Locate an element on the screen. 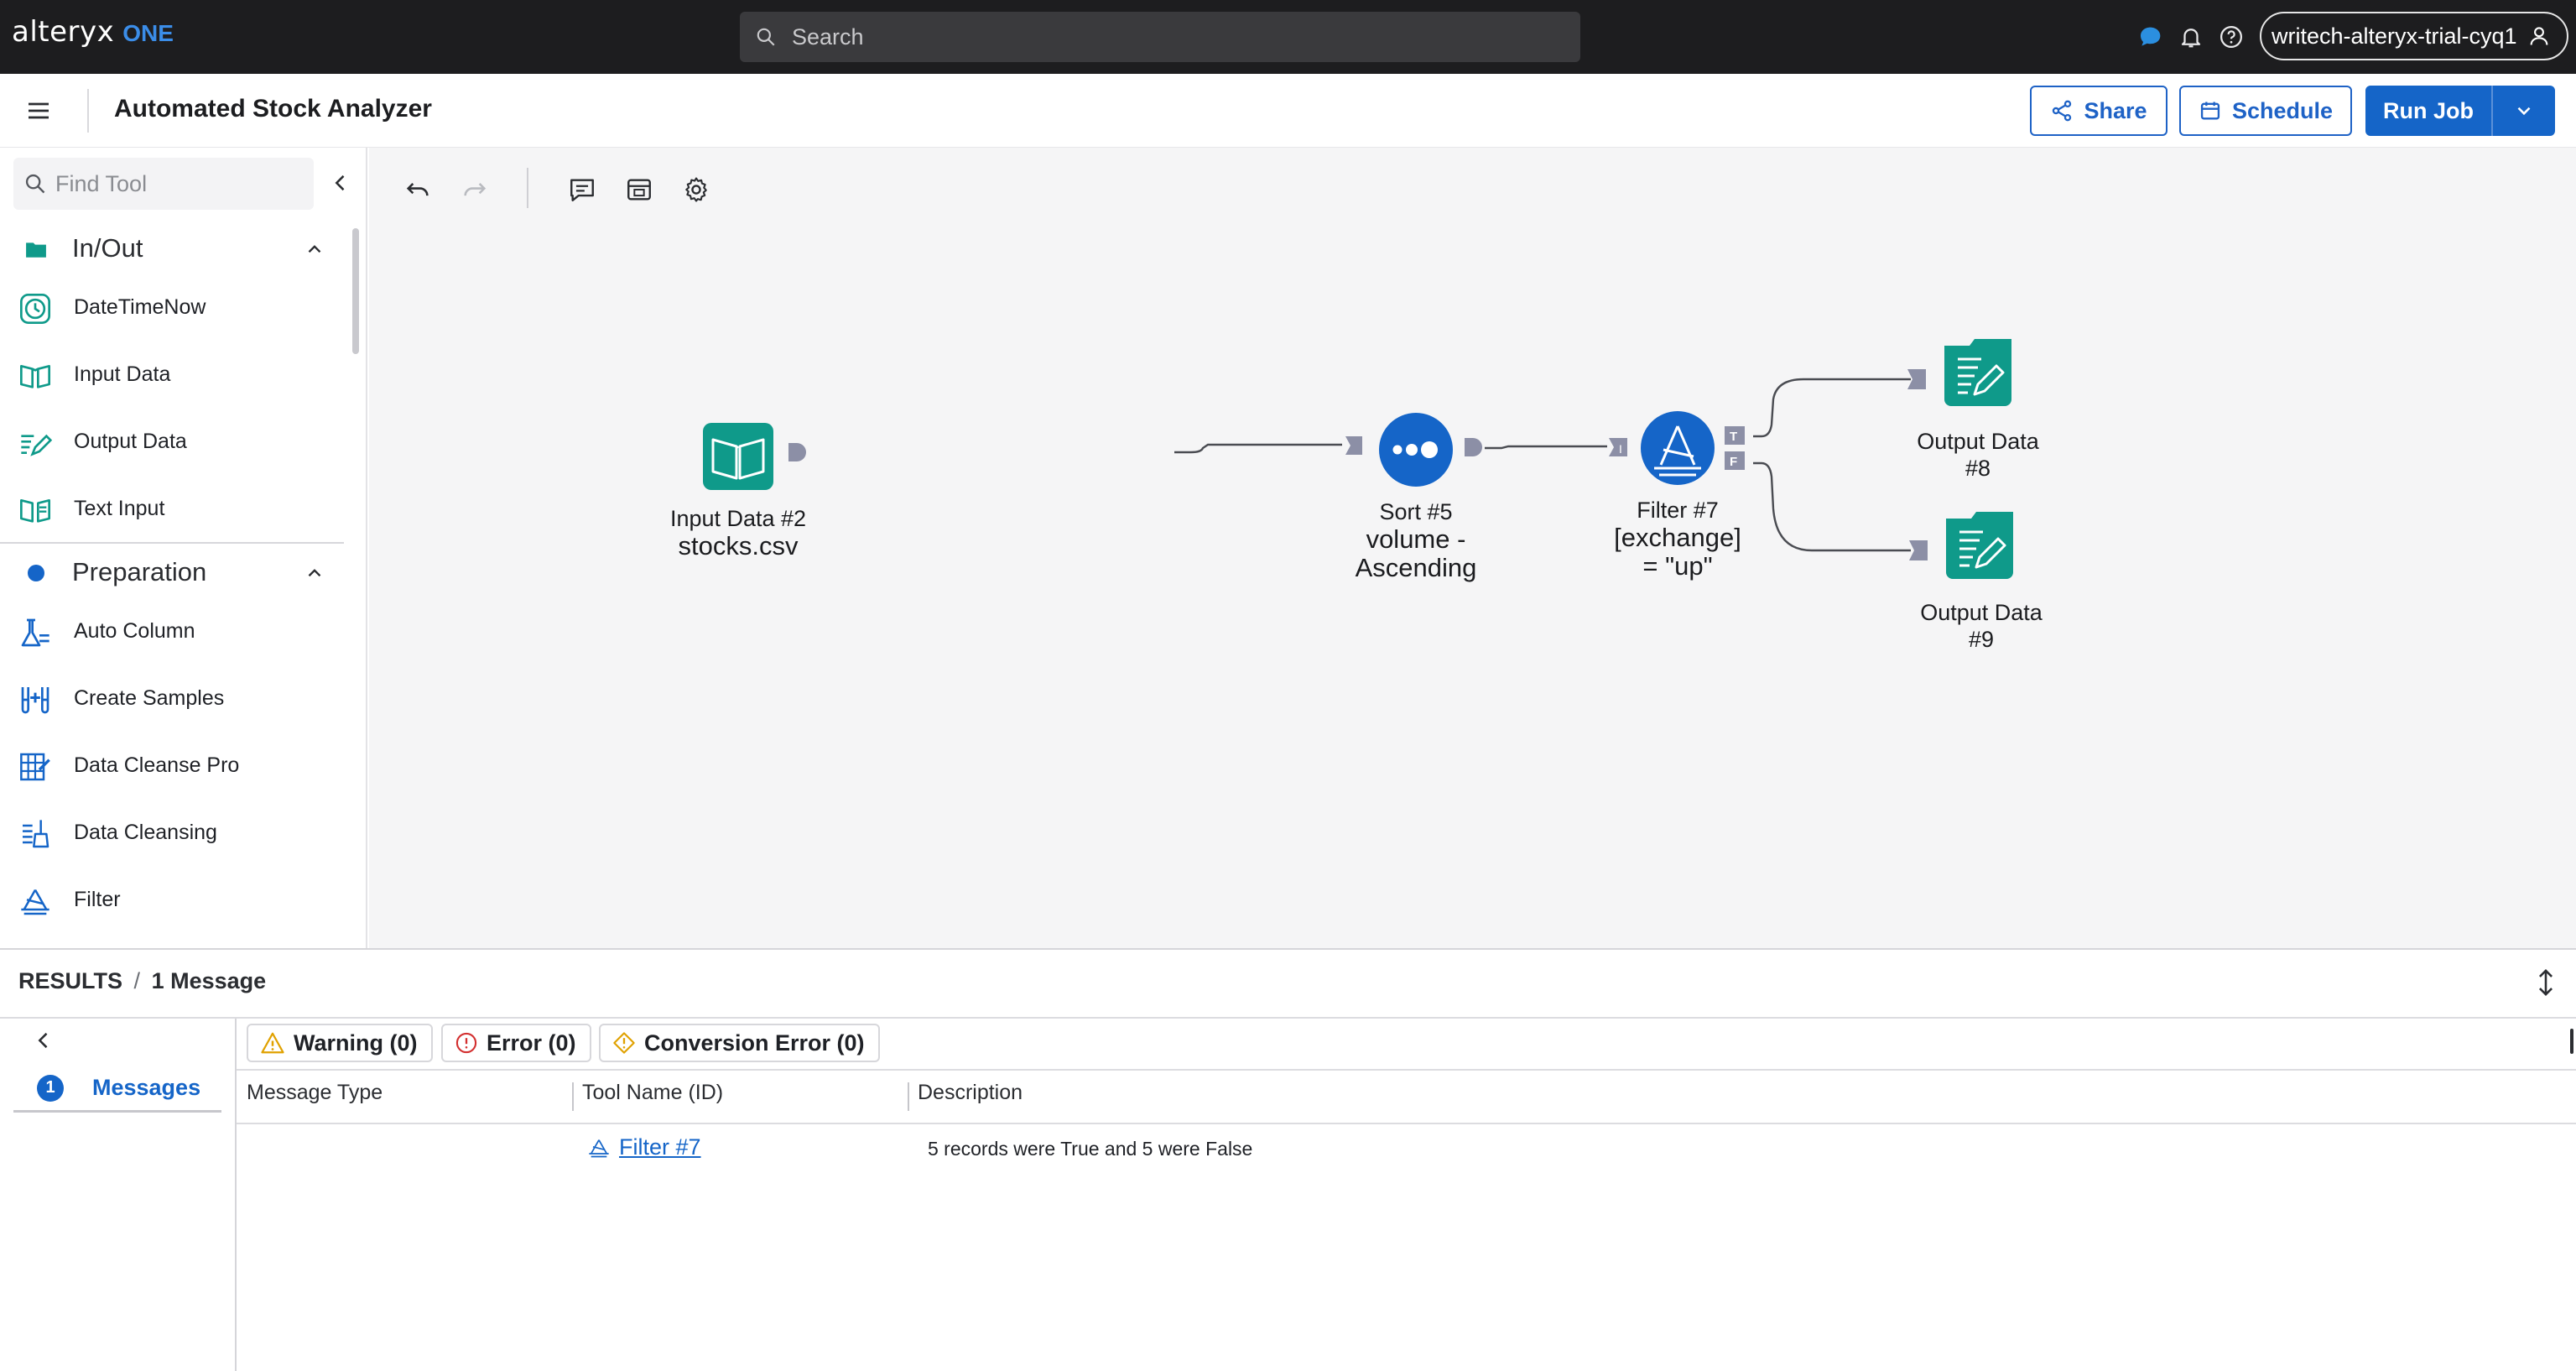  node-subtitle: Ascending is located at coordinates (1416, 567).